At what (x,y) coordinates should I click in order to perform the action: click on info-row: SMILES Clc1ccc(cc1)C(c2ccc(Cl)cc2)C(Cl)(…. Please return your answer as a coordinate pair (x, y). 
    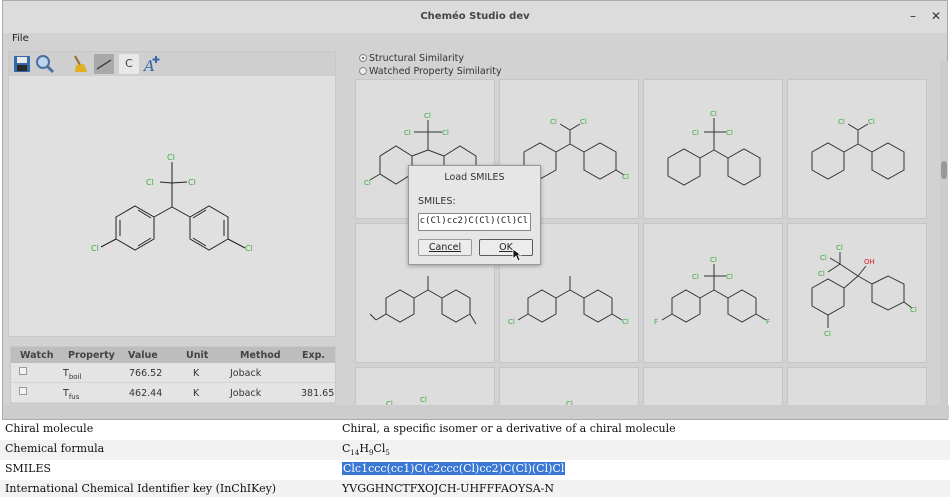
    Looking at the image, I should click on (475, 470).